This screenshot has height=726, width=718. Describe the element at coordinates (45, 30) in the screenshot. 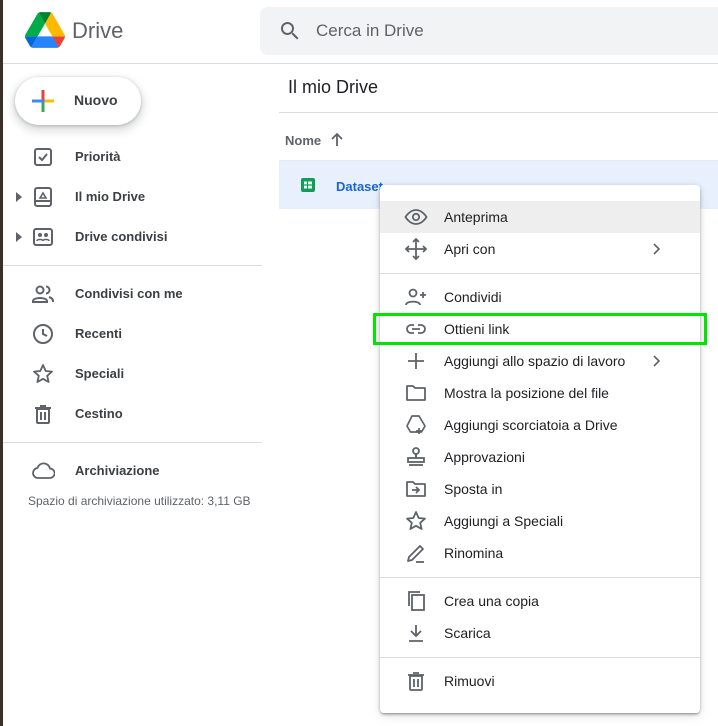

I see `drive-logo-icon` at that location.